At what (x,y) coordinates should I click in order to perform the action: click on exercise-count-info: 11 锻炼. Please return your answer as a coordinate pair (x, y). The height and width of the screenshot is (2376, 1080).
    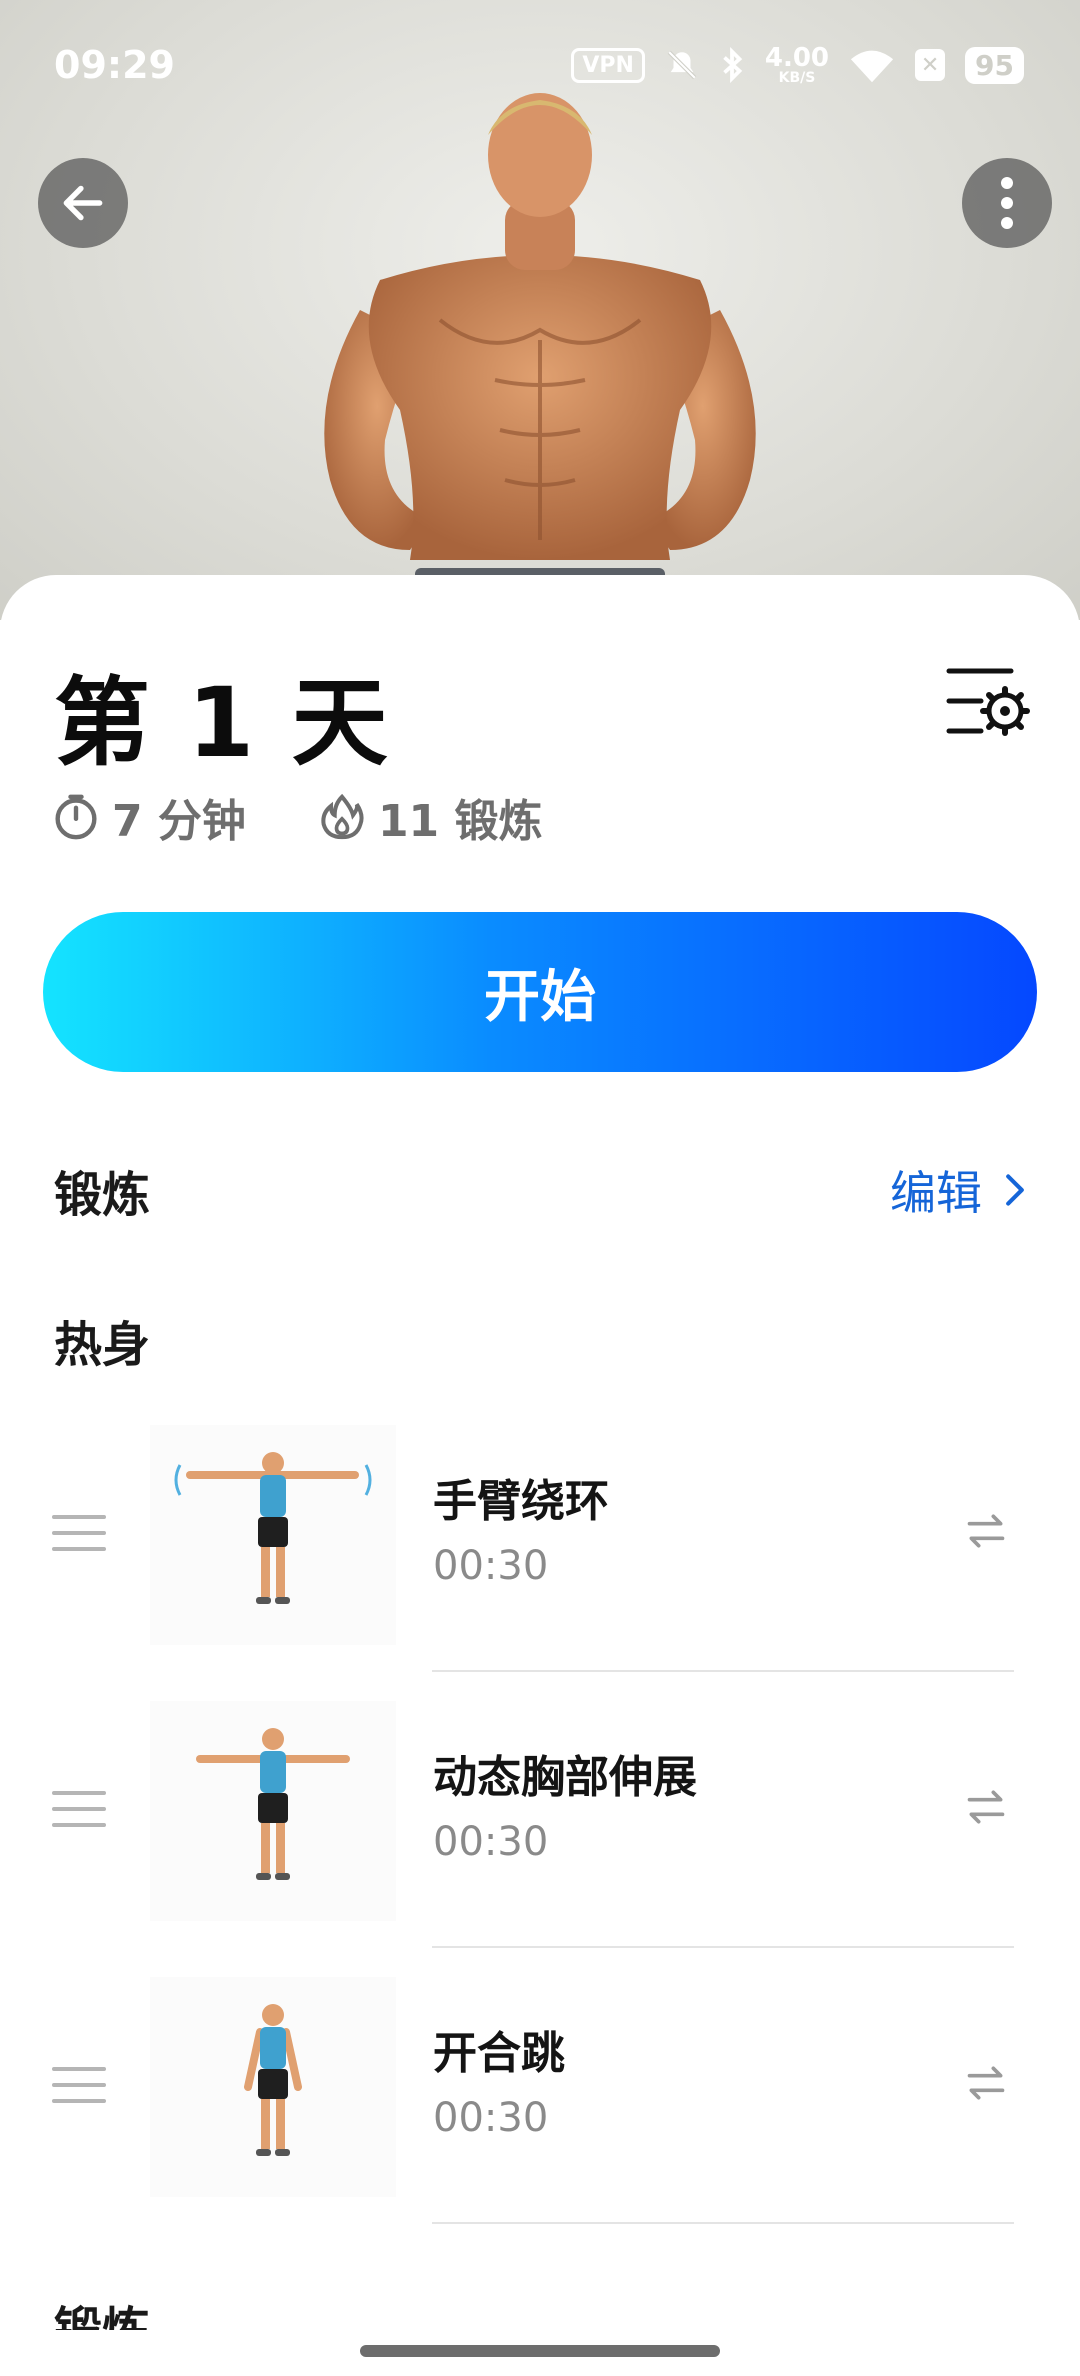
    Looking at the image, I should click on (431, 817).